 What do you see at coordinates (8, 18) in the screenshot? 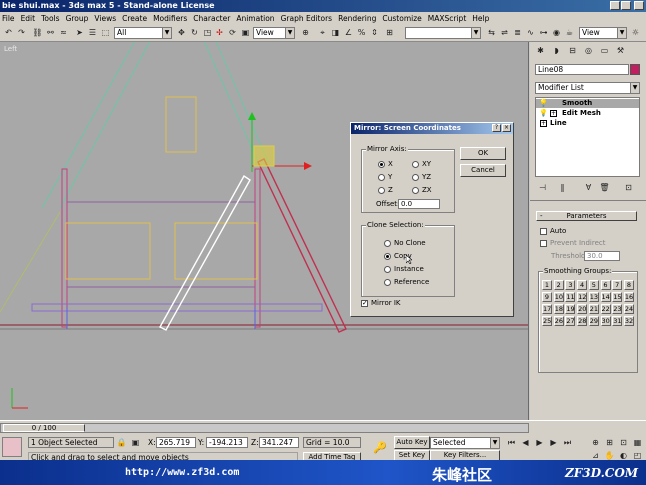
I see `menu-file: File` at bounding box center [8, 18].